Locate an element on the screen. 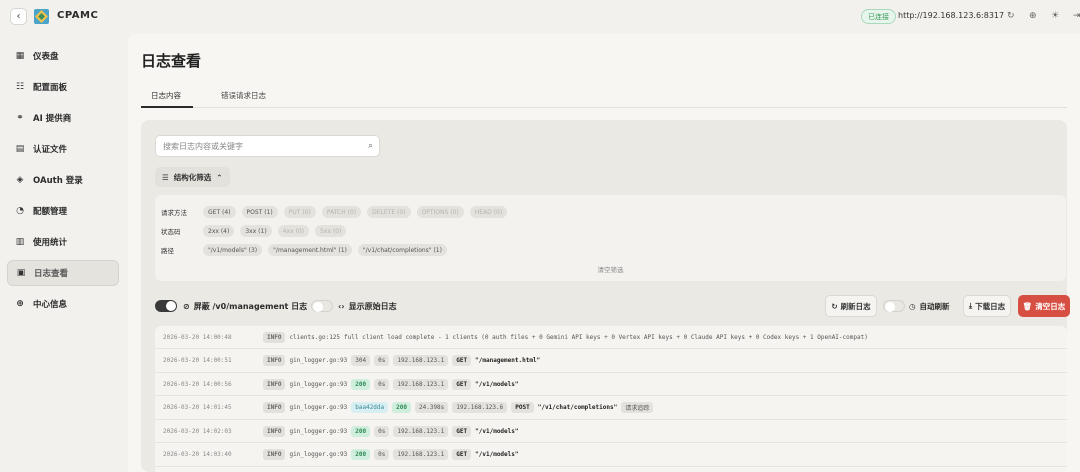 The height and width of the screenshot is (472, 1080). filter-list-icon: ☰ is located at coordinates (165, 177).